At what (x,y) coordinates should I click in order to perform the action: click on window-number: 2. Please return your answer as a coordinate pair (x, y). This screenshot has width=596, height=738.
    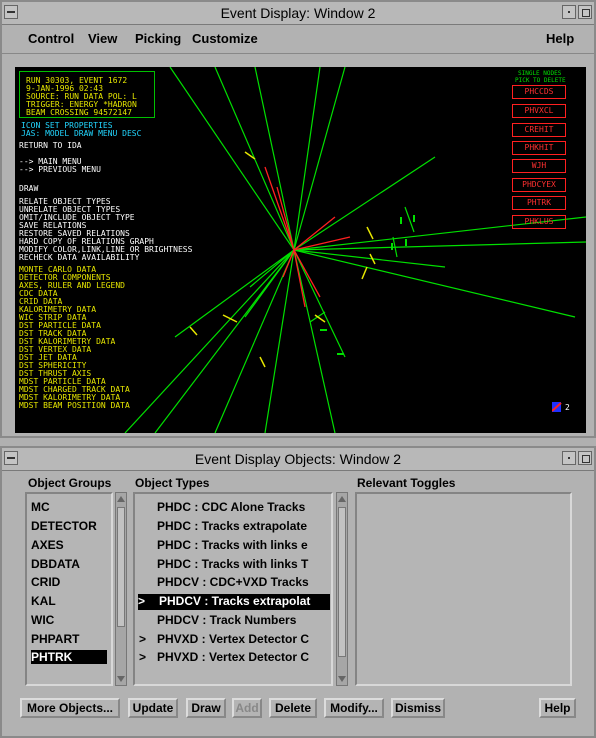
    Looking at the image, I should click on (567, 407).